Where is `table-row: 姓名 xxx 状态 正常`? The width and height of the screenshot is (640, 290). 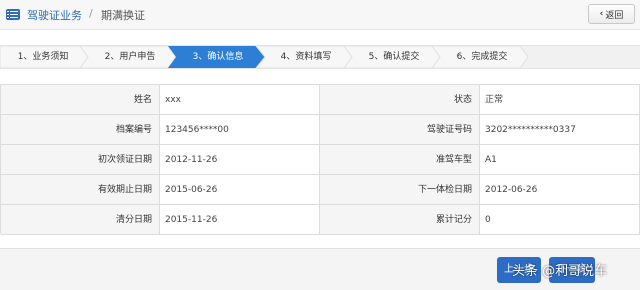
table-row: 姓名 xxx 状态 正常 is located at coordinates (320, 100).